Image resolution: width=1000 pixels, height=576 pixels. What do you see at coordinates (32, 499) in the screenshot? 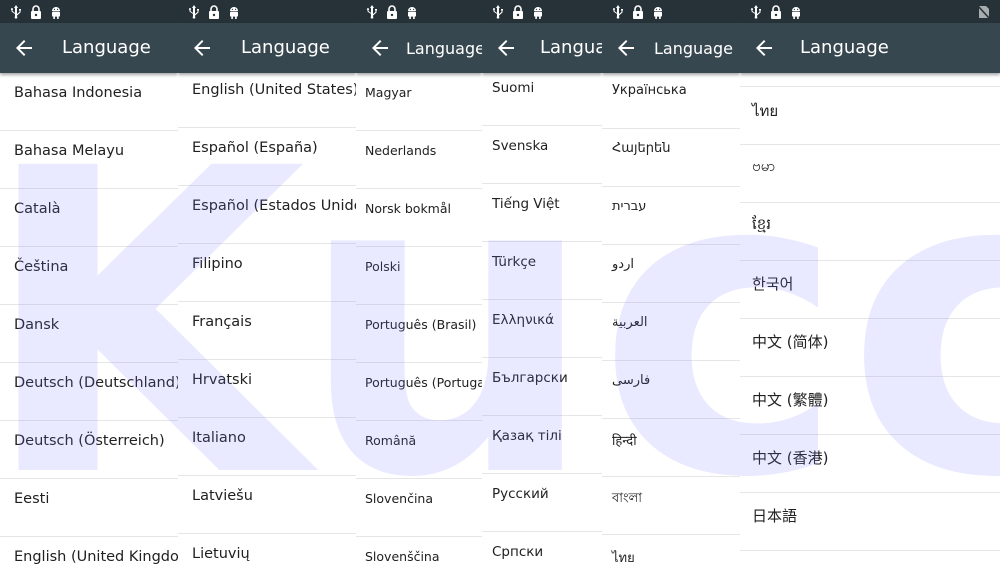
I see `language-label: Eesti` at bounding box center [32, 499].